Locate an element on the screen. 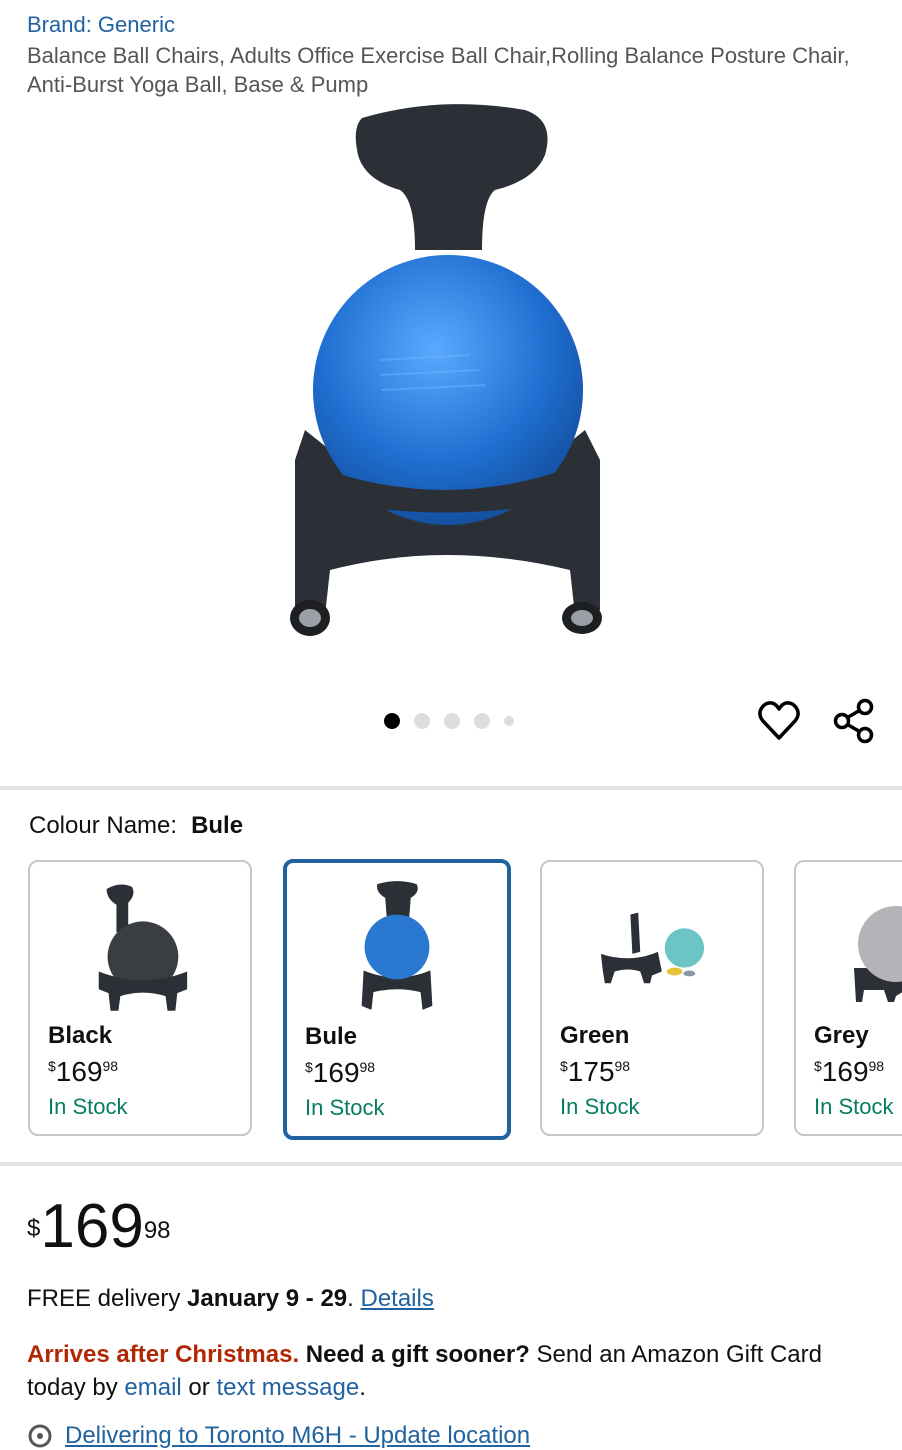 Image resolution: width=902 pixels, height=1450 pixels. gift-or: or is located at coordinates (199, 1387).